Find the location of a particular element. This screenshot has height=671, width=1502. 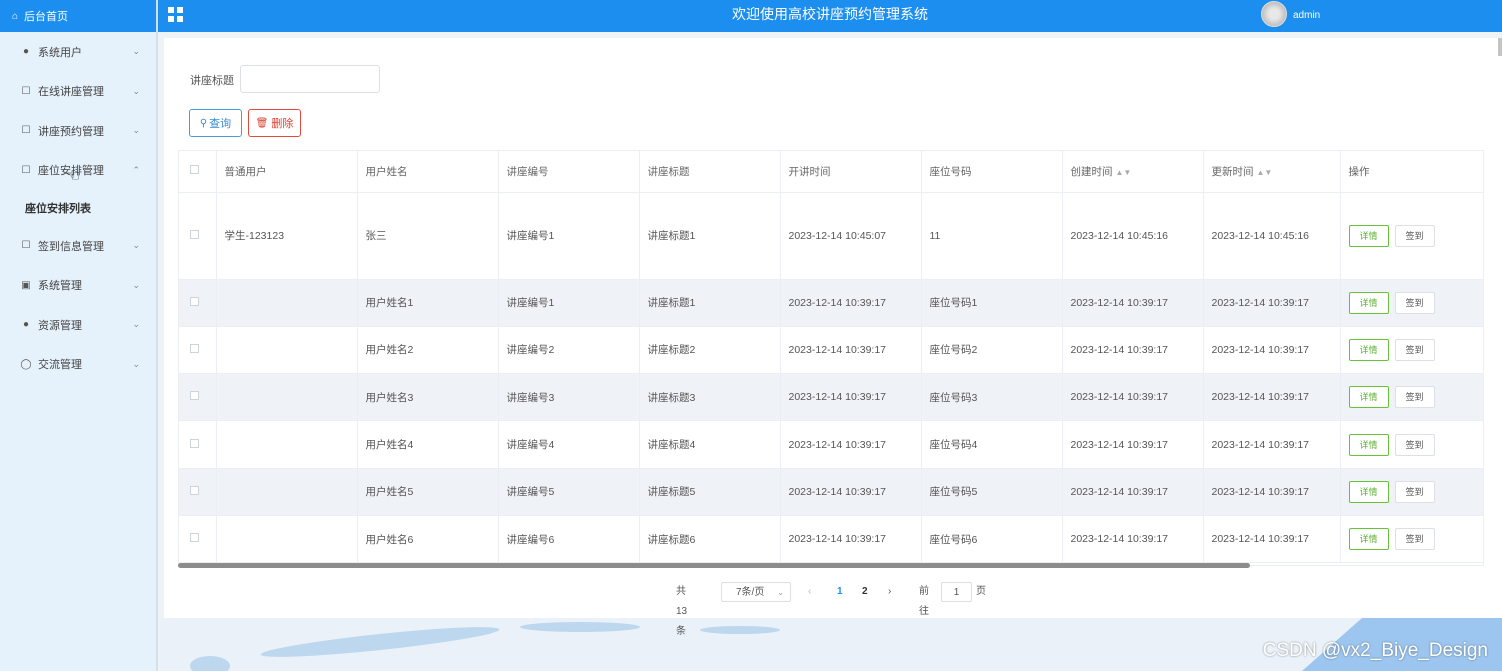

query-button: ⚲ 查询 is located at coordinates (215, 123).